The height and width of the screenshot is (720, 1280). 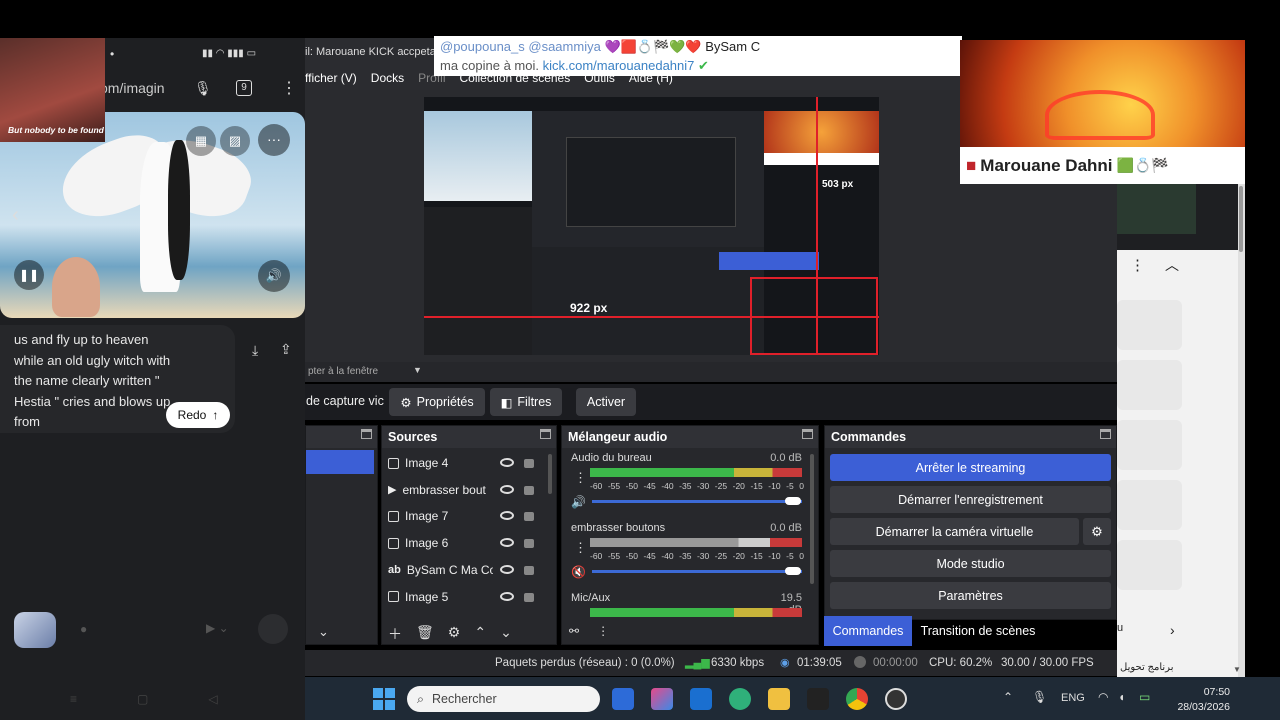 I want to click on filters-button: ◧ Filtres, so click(x=526, y=402).